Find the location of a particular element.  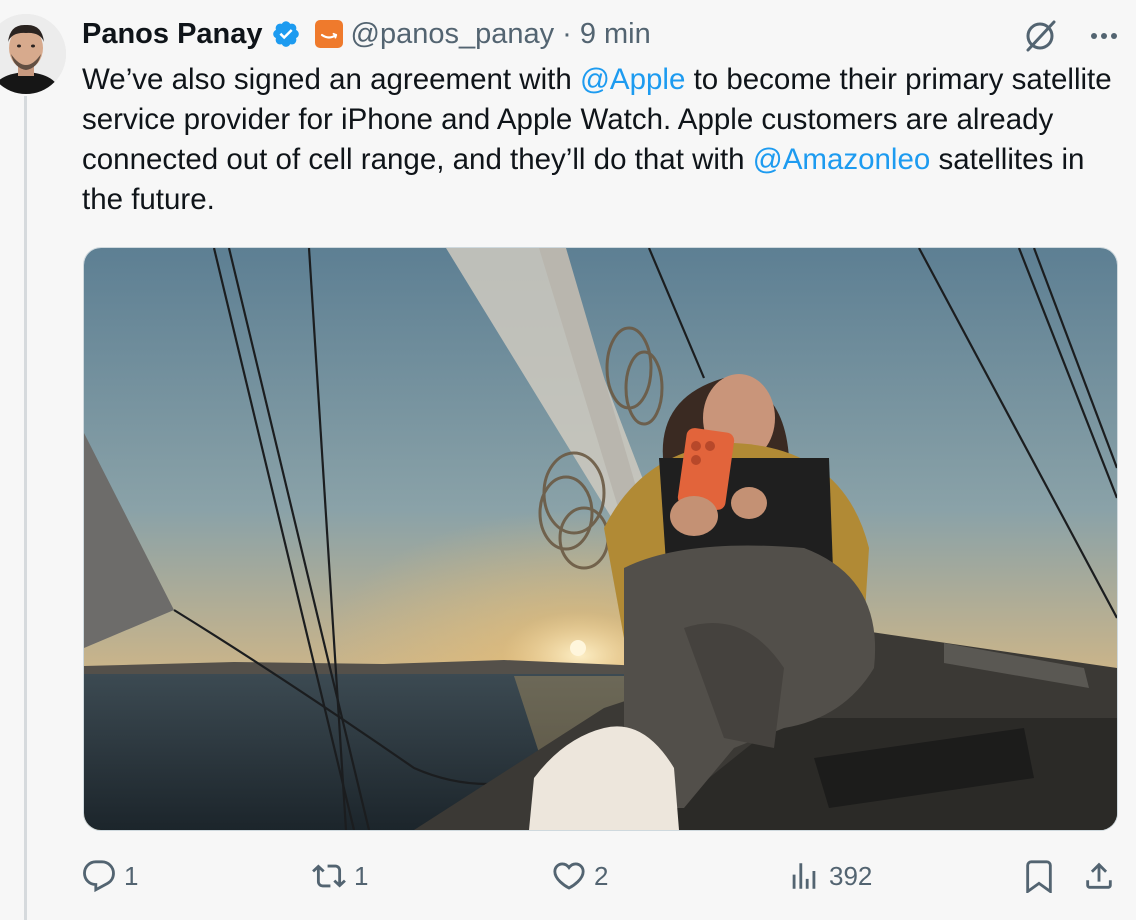

share-icon is located at coordinates (1099, 875).